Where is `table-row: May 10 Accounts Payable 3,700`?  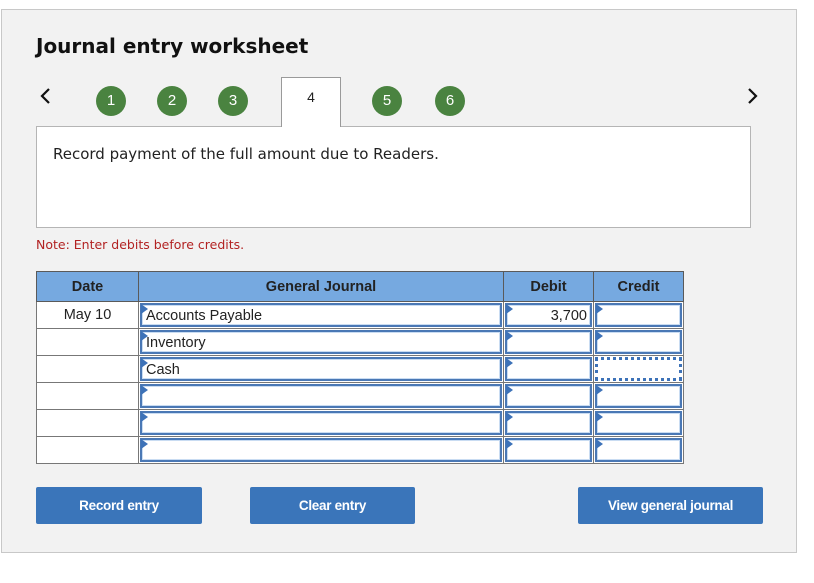 table-row: May 10 Accounts Payable 3,700 is located at coordinates (360, 315).